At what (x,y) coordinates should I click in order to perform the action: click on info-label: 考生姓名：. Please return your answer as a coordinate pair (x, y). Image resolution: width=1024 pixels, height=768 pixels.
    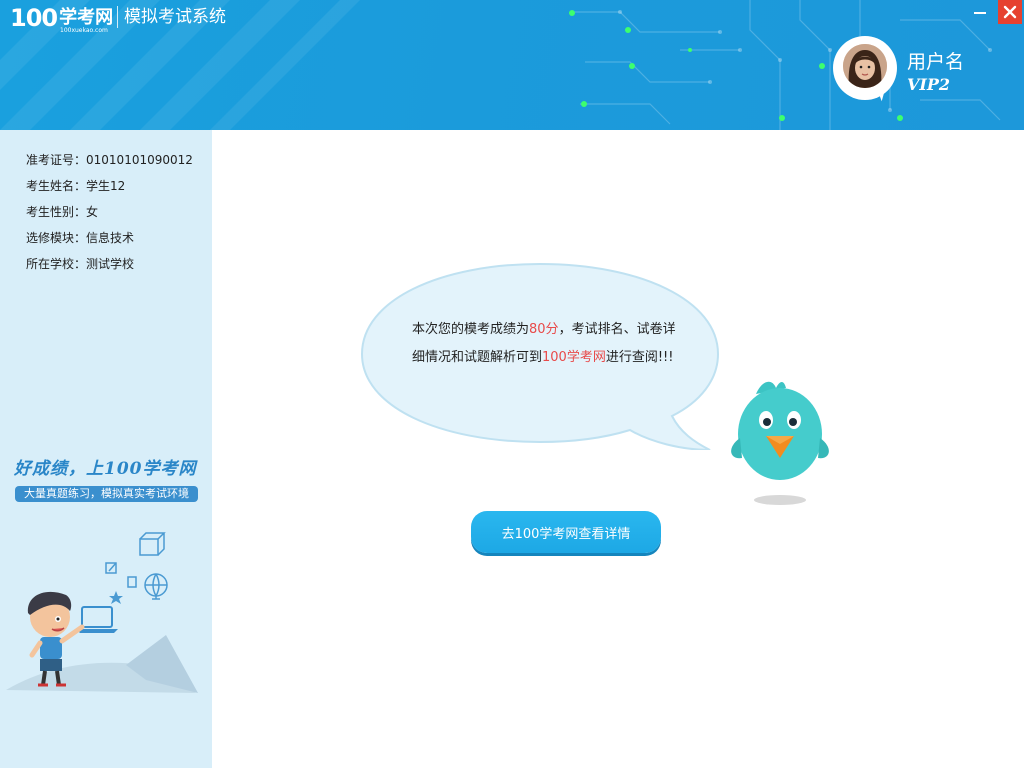
    Looking at the image, I should click on (56, 186).